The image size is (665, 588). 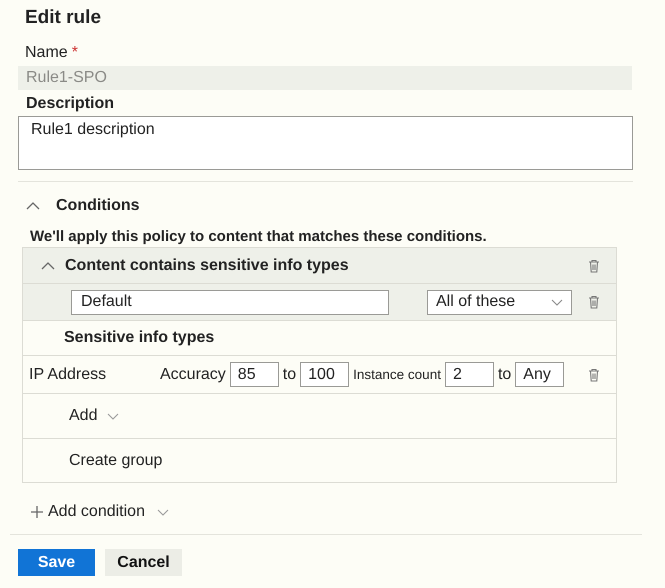 I want to click on count-min-field: 2, so click(x=469, y=374).